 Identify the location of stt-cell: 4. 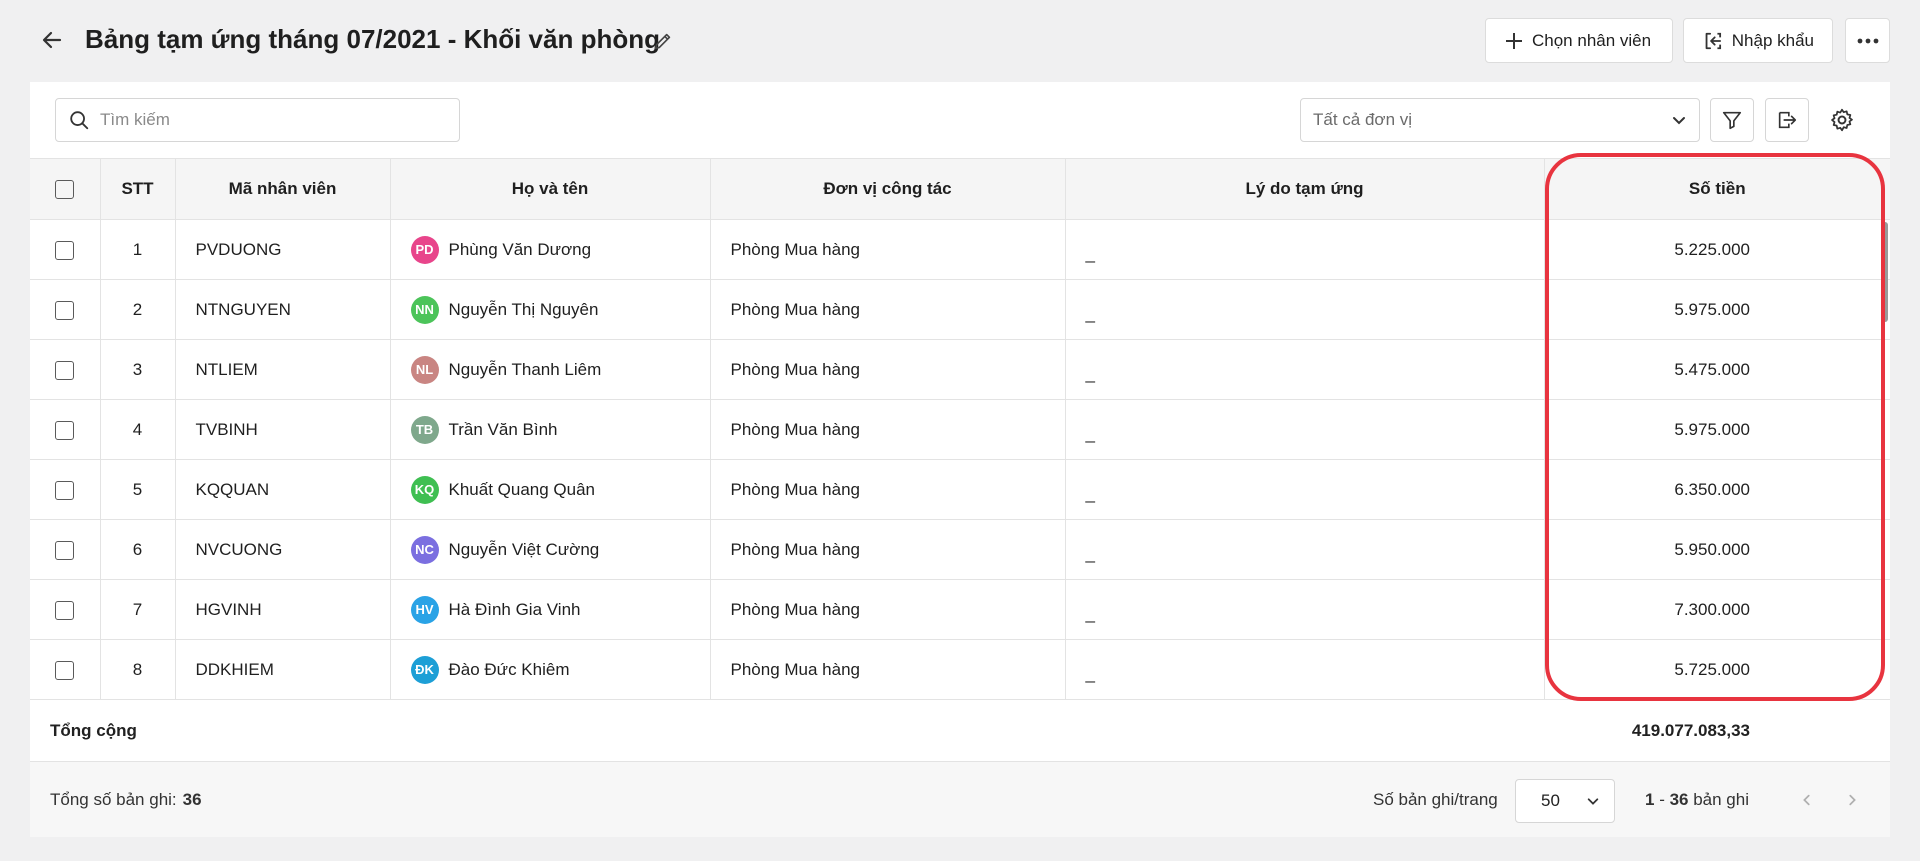
(138, 429).